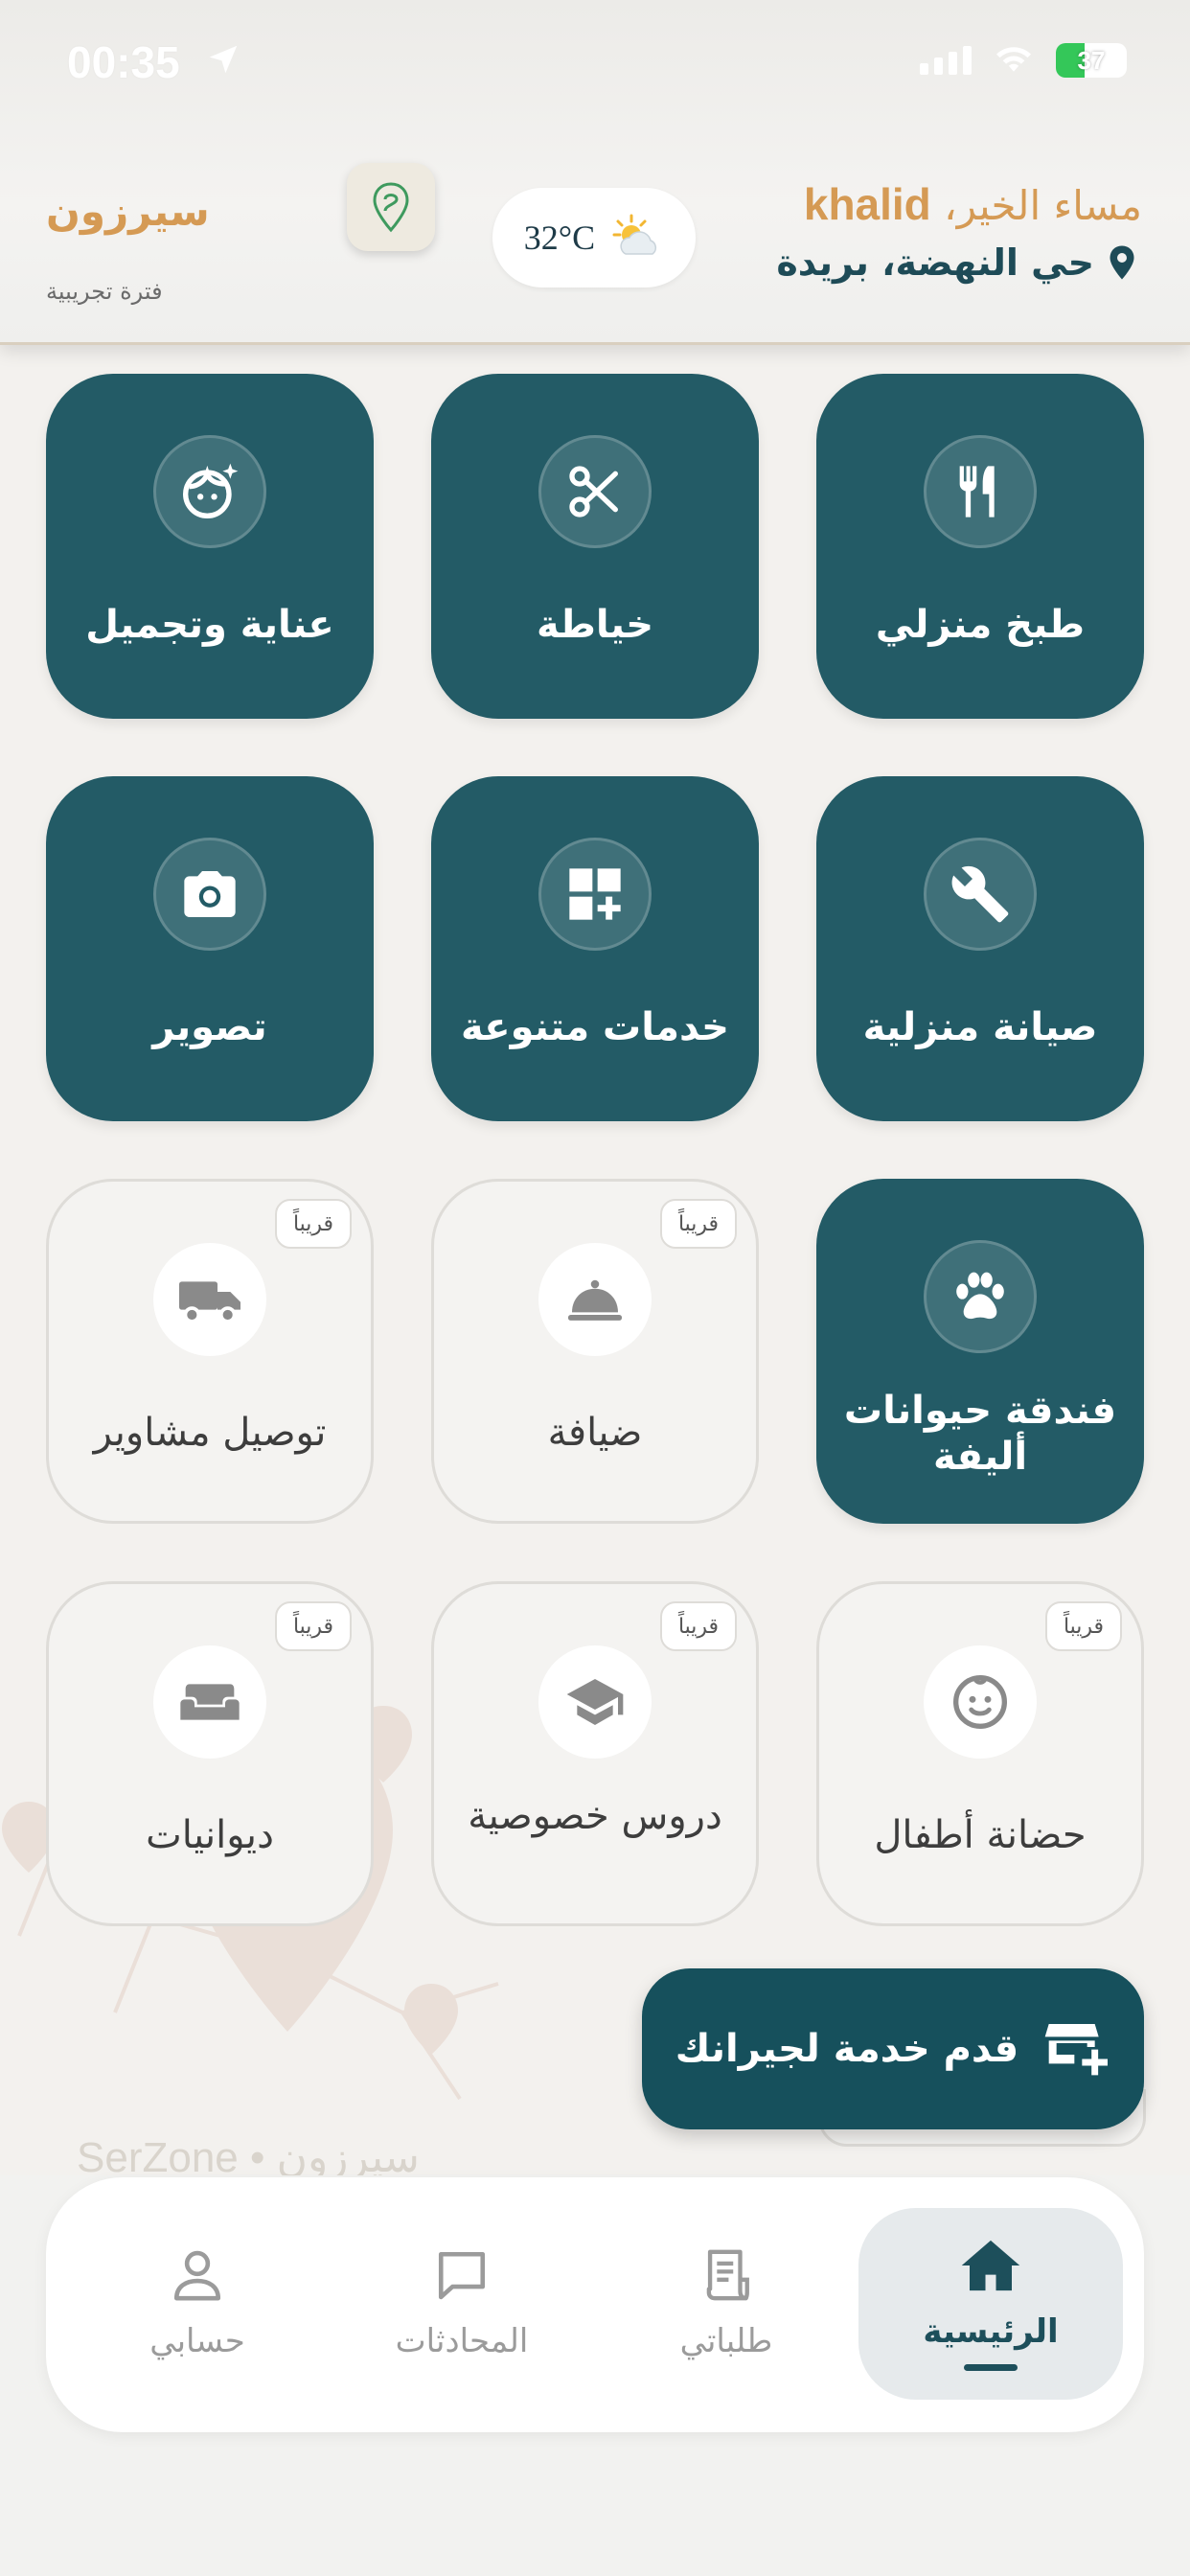  I want to click on camera-icon, so click(210, 894).